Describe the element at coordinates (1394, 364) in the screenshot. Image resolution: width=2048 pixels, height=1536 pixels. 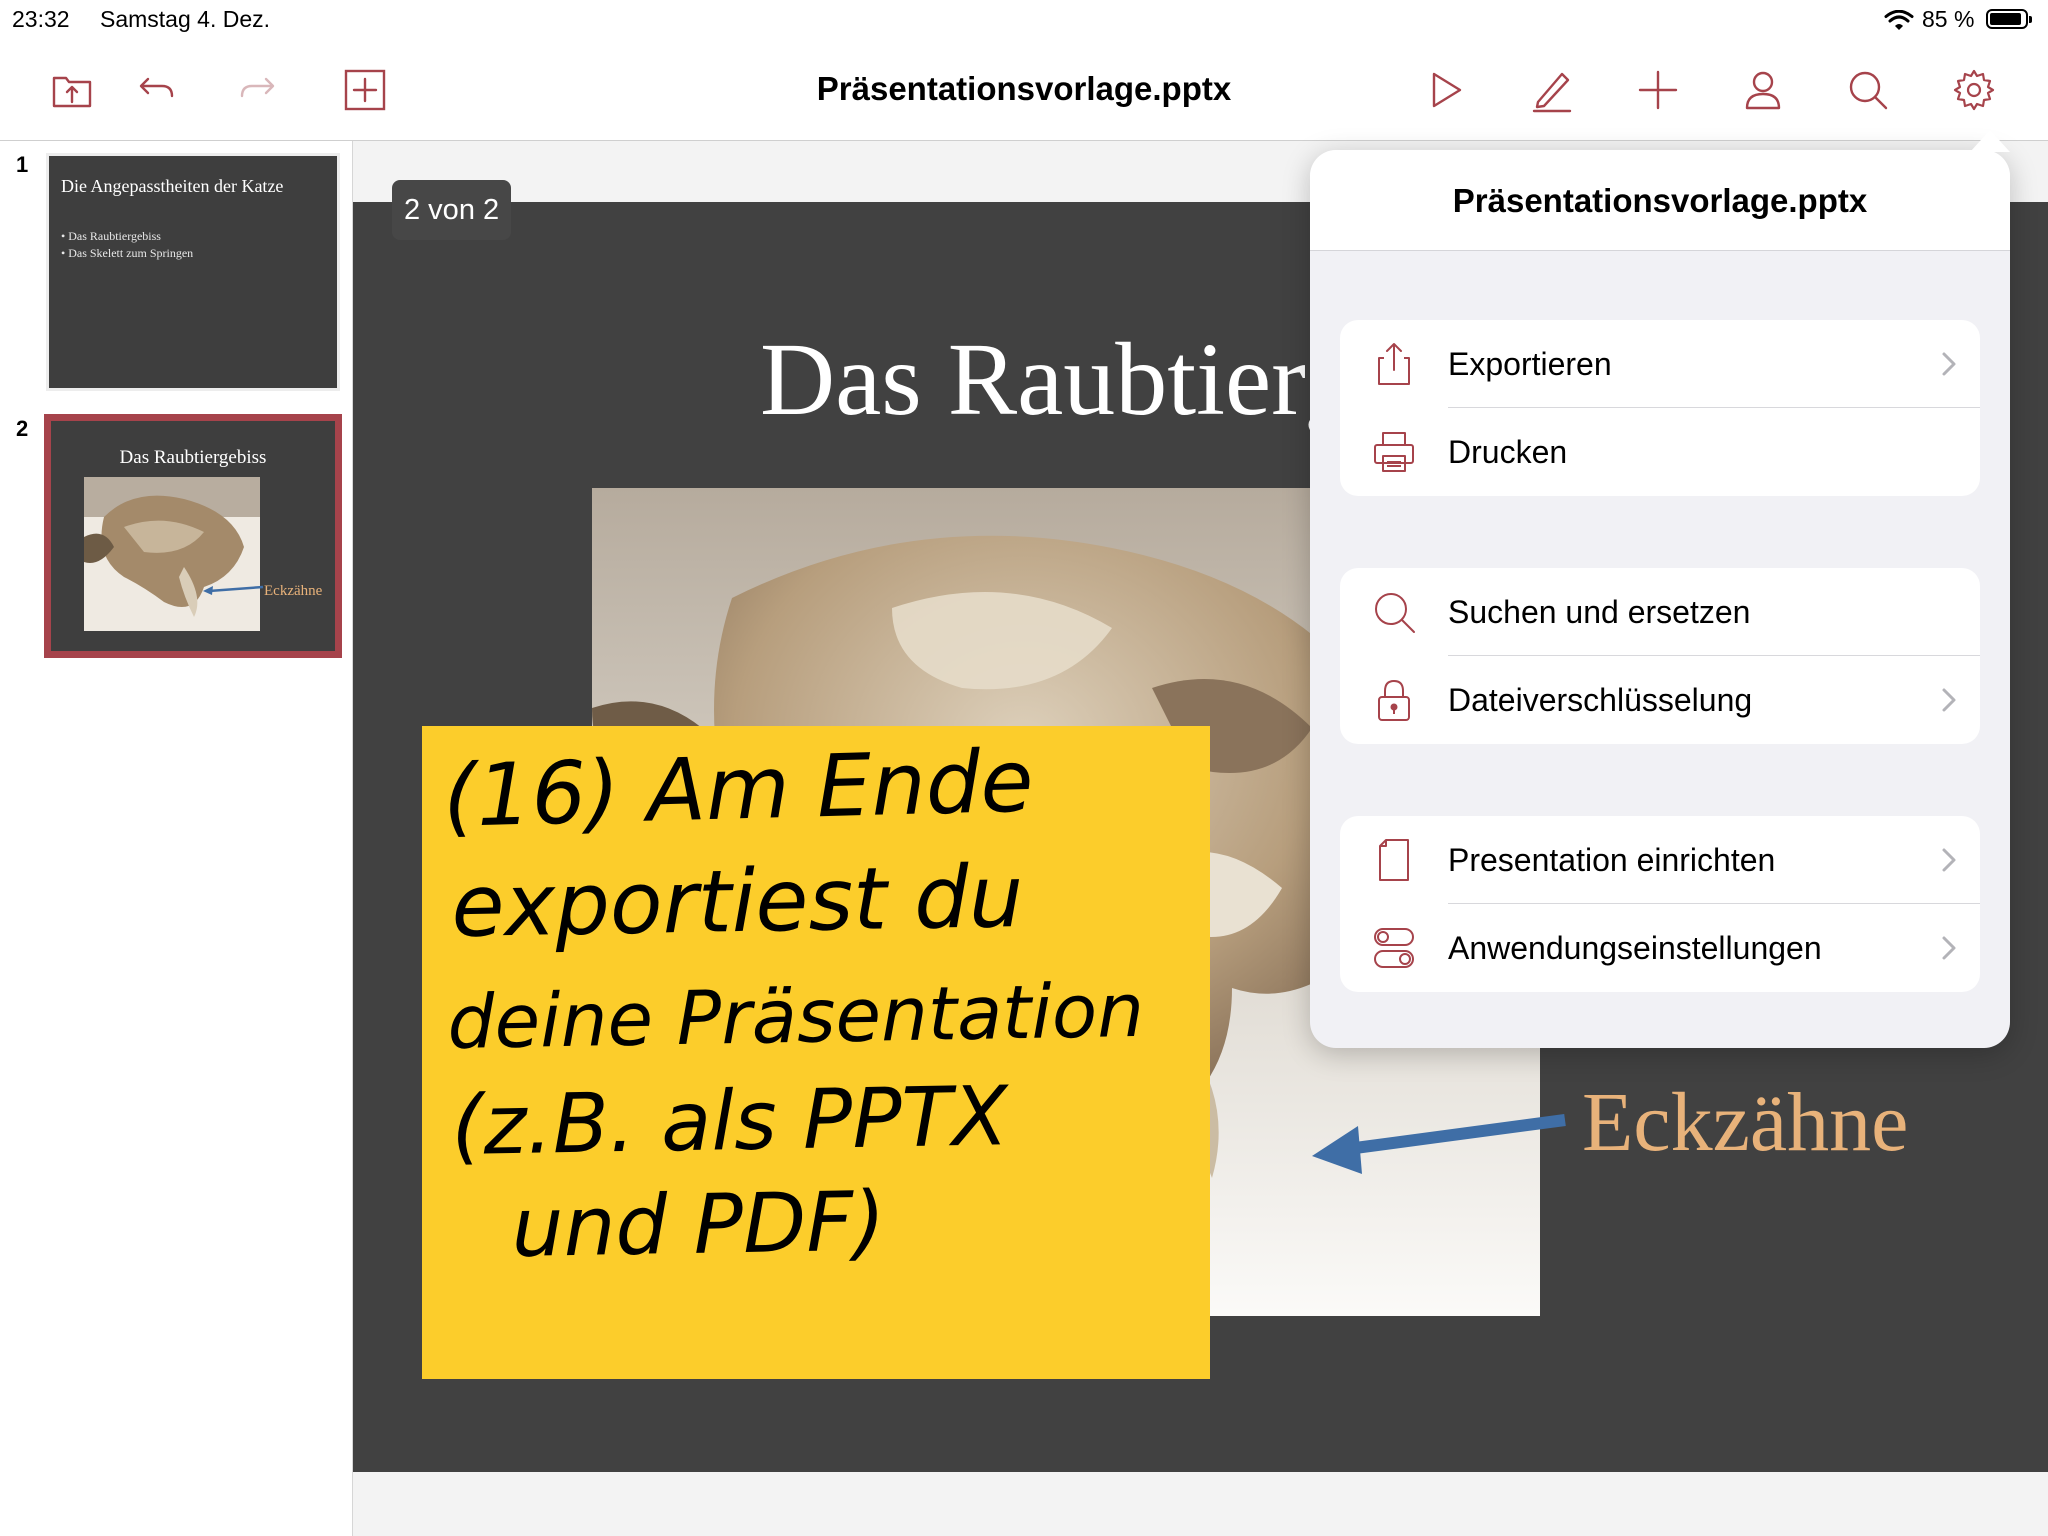
I see `export-icon` at that location.